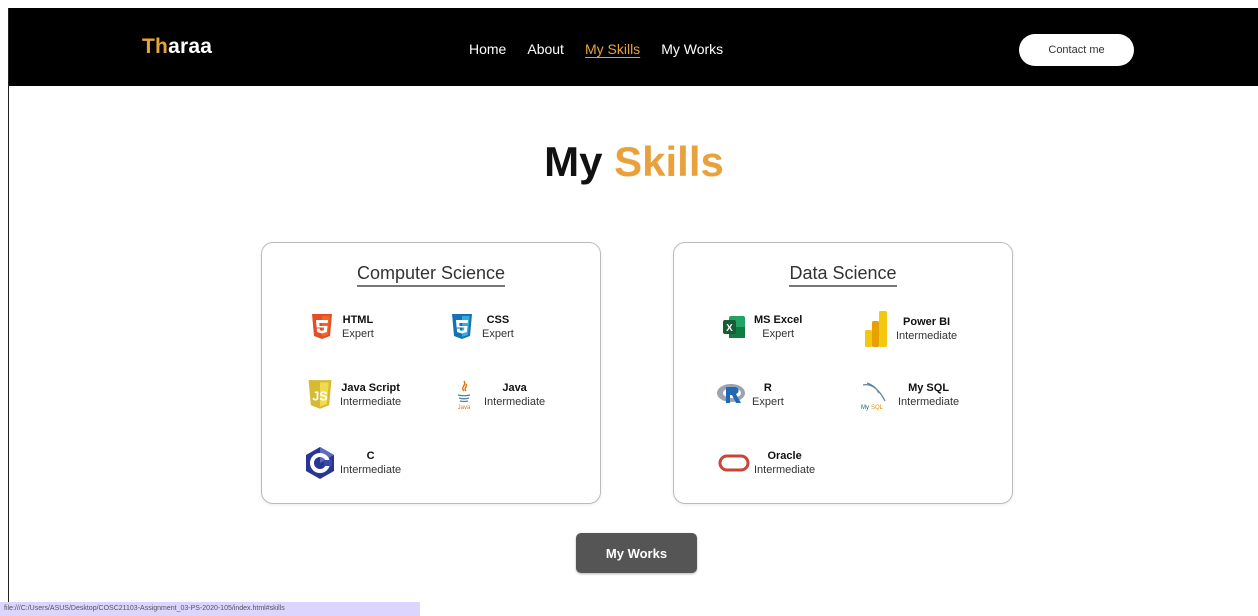 The image size is (1258, 616). I want to click on brand-rest: araa, so click(190, 46).